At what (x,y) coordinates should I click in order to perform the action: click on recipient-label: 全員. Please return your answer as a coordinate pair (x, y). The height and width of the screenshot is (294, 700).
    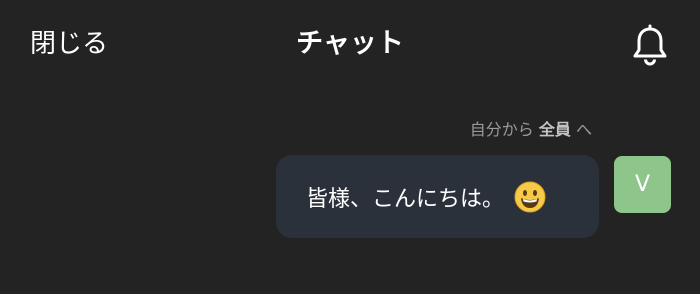
    Looking at the image, I should click on (554, 129).